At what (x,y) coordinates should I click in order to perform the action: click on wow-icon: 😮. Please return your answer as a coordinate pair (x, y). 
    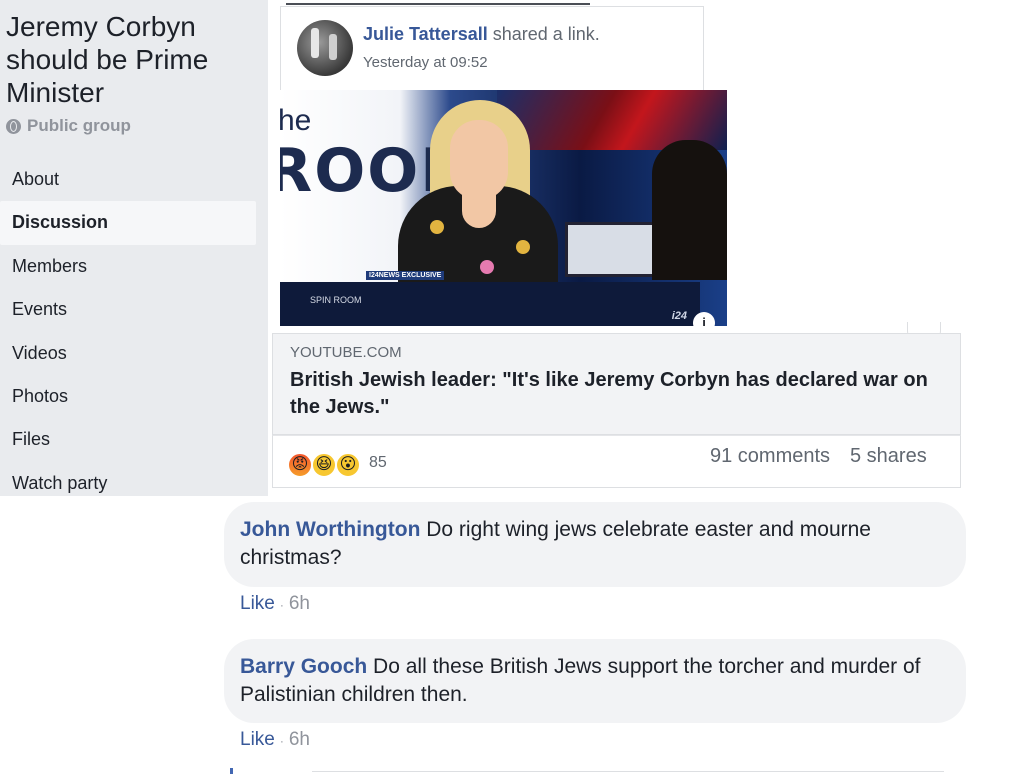
    Looking at the image, I should click on (348, 465).